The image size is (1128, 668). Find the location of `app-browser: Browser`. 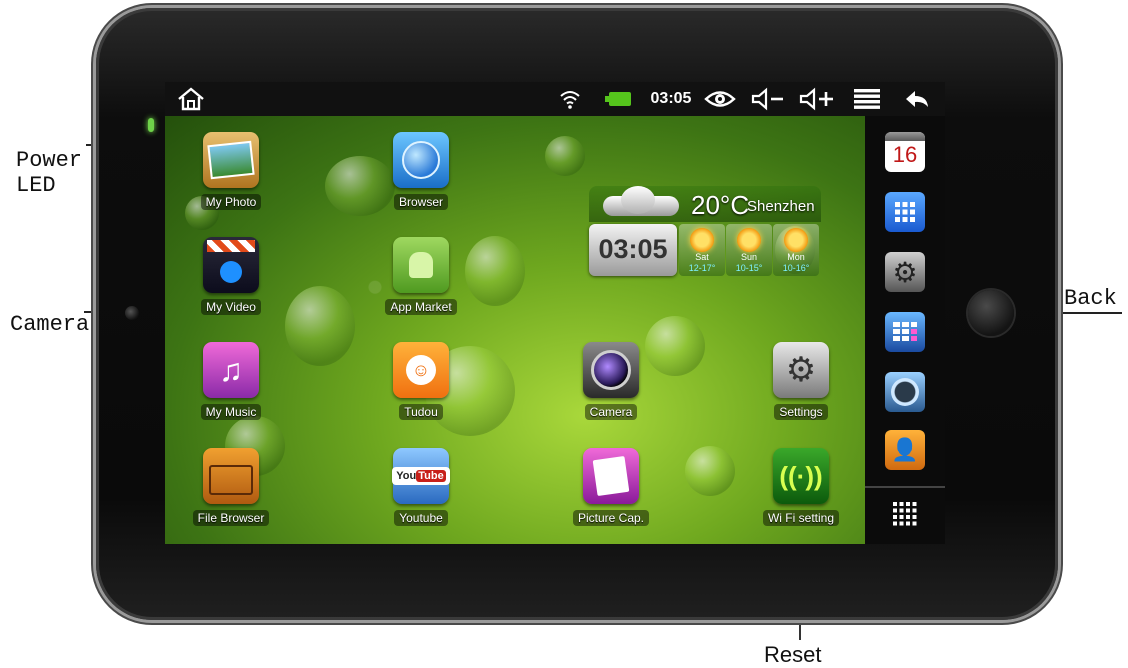

app-browser: Browser is located at coordinates (421, 171).